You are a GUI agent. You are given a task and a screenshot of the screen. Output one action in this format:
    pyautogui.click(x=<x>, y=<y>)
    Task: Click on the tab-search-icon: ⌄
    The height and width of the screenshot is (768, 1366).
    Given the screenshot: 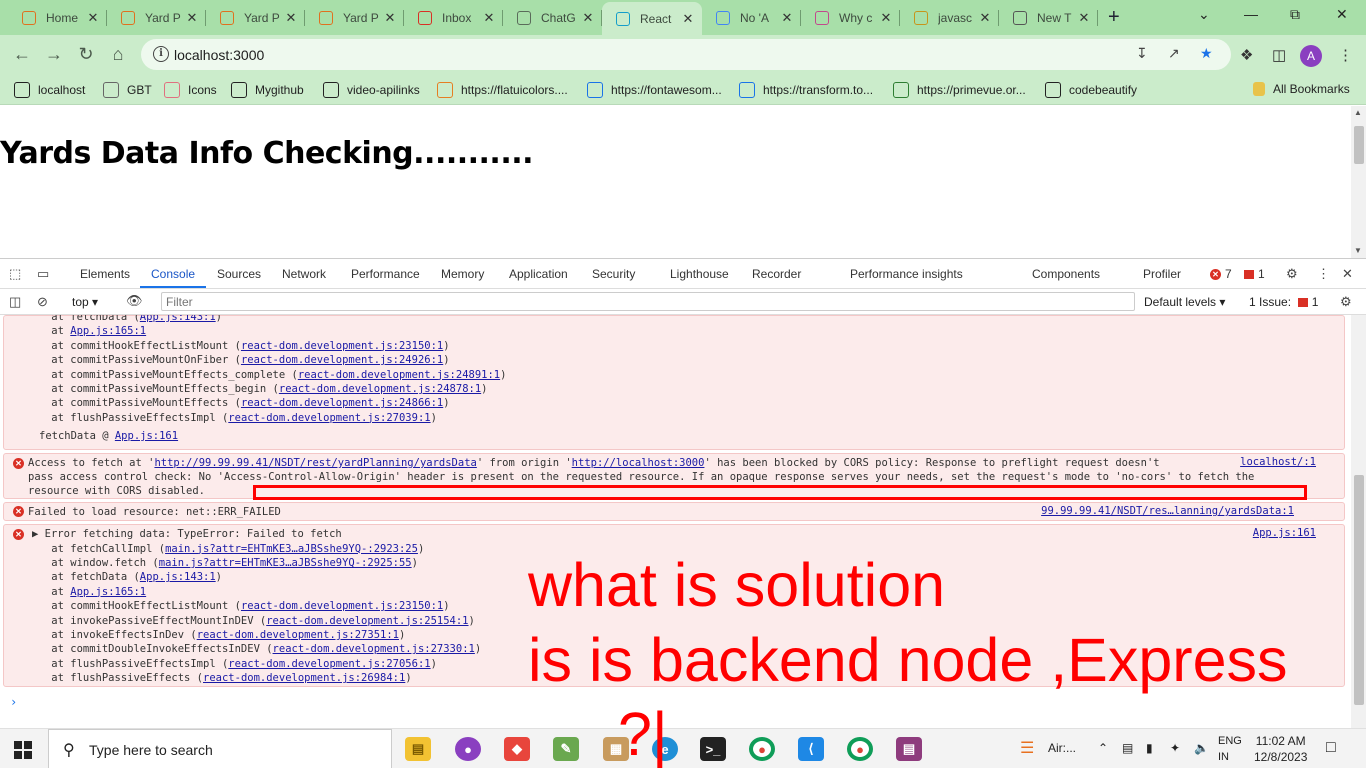 What is the action you would take?
    pyautogui.click(x=1204, y=14)
    